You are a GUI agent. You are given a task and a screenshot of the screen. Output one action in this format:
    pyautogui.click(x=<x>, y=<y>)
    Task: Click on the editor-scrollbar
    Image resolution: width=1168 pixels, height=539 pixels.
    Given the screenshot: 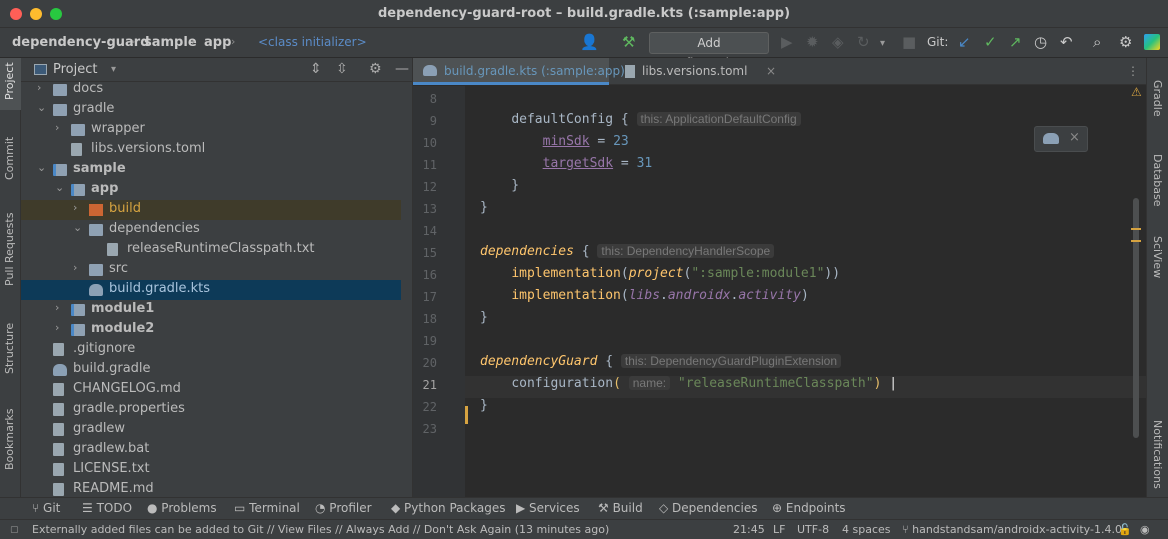 What is the action you would take?
    pyautogui.click(x=1136, y=318)
    